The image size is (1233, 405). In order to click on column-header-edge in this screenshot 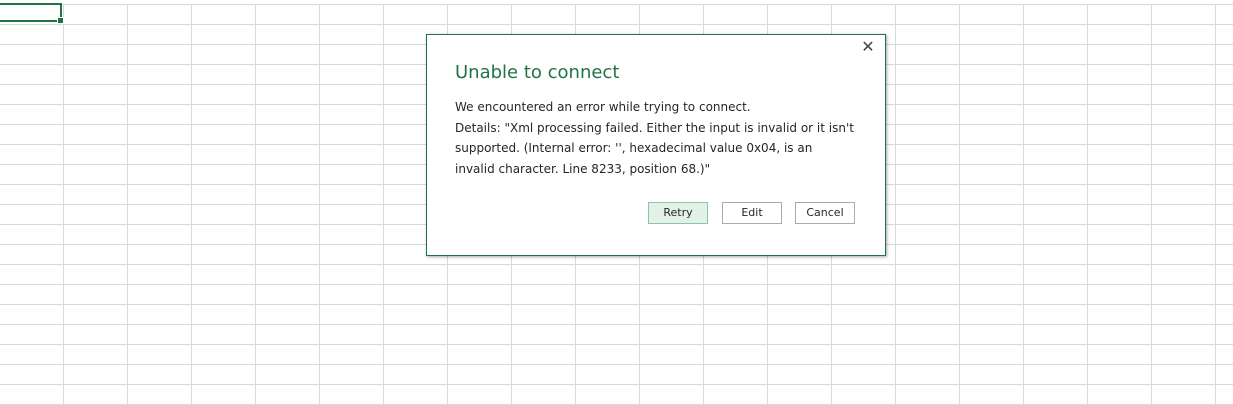, I will do `click(616, 2)`.